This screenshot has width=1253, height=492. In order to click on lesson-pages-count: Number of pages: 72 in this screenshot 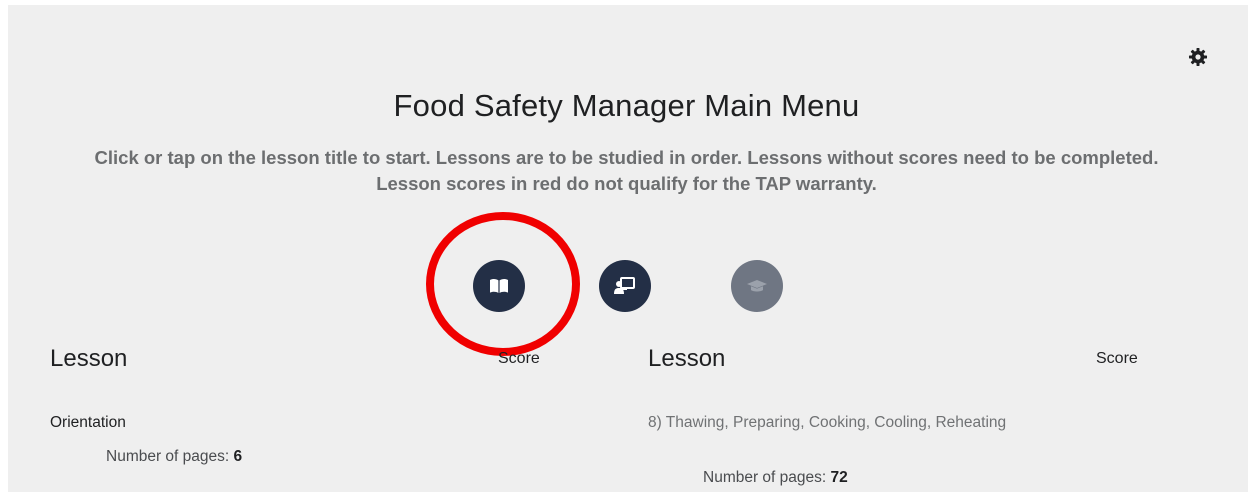, I will do `click(775, 477)`.